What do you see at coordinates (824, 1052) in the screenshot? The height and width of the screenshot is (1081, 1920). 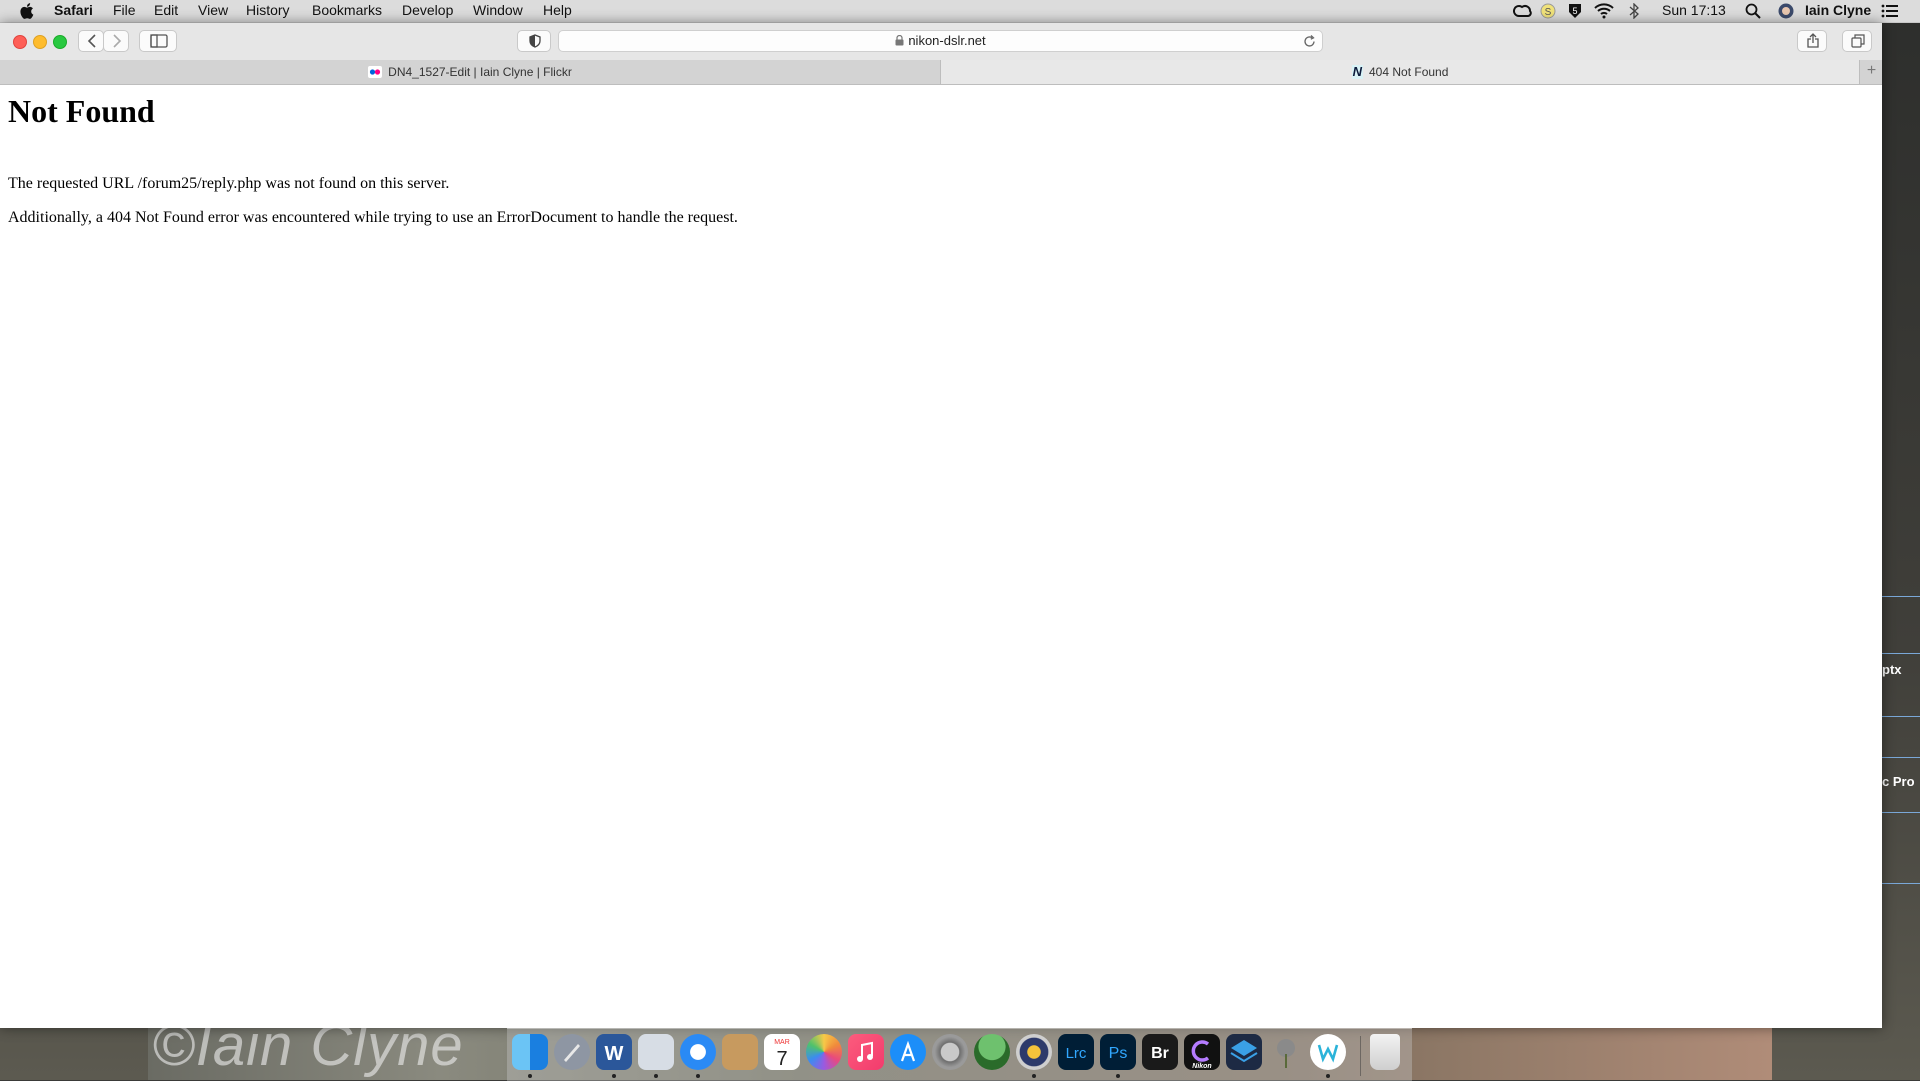 I see `photos-icon` at bounding box center [824, 1052].